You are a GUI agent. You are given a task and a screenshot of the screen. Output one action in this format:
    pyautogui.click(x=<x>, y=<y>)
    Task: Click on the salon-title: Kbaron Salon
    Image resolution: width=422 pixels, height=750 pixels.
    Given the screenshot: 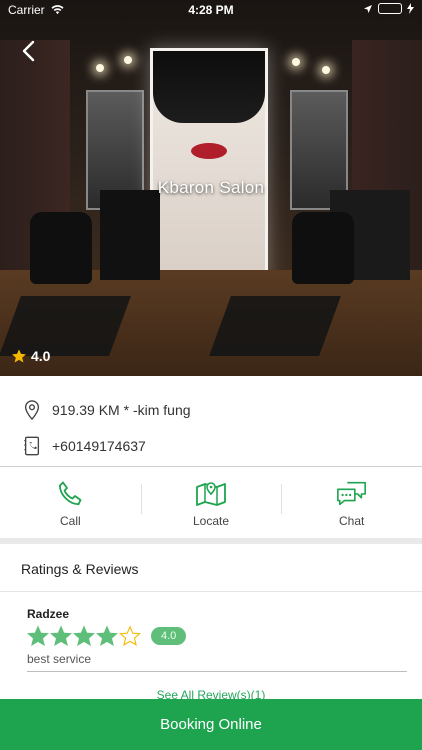 What is the action you would take?
    pyautogui.click(x=211, y=187)
    